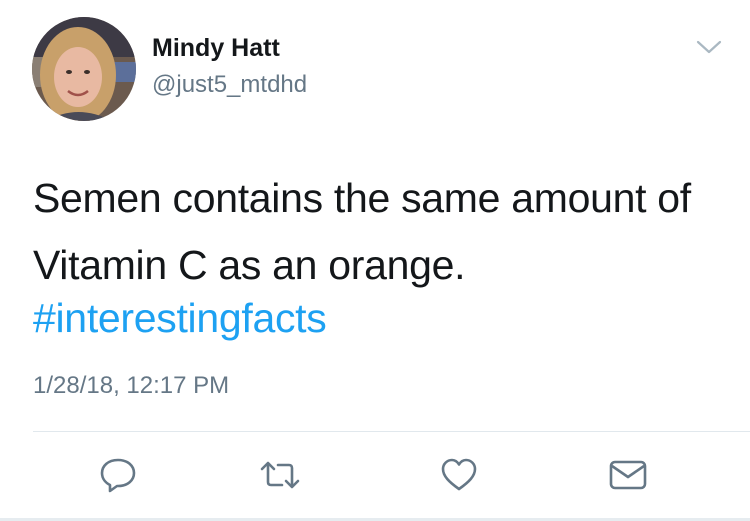  I want to click on retweet-arrows-icon, so click(280, 475).